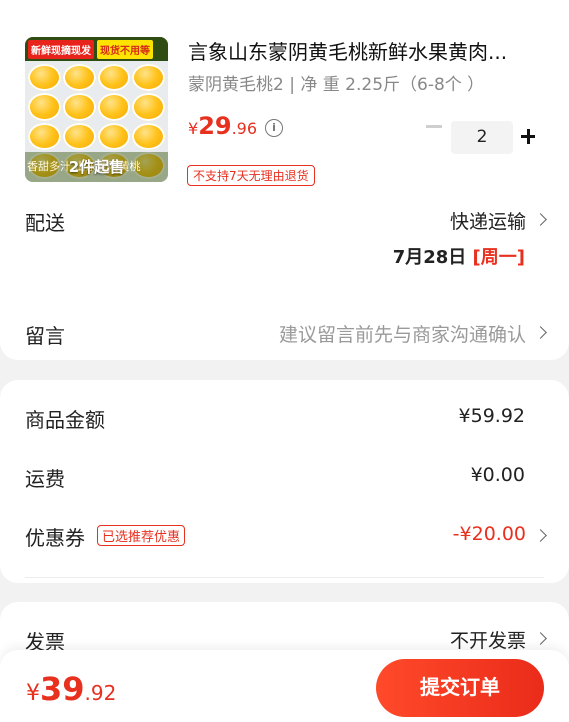 The width and height of the screenshot is (569, 722). I want to click on info-icon: i, so click(274, 128).